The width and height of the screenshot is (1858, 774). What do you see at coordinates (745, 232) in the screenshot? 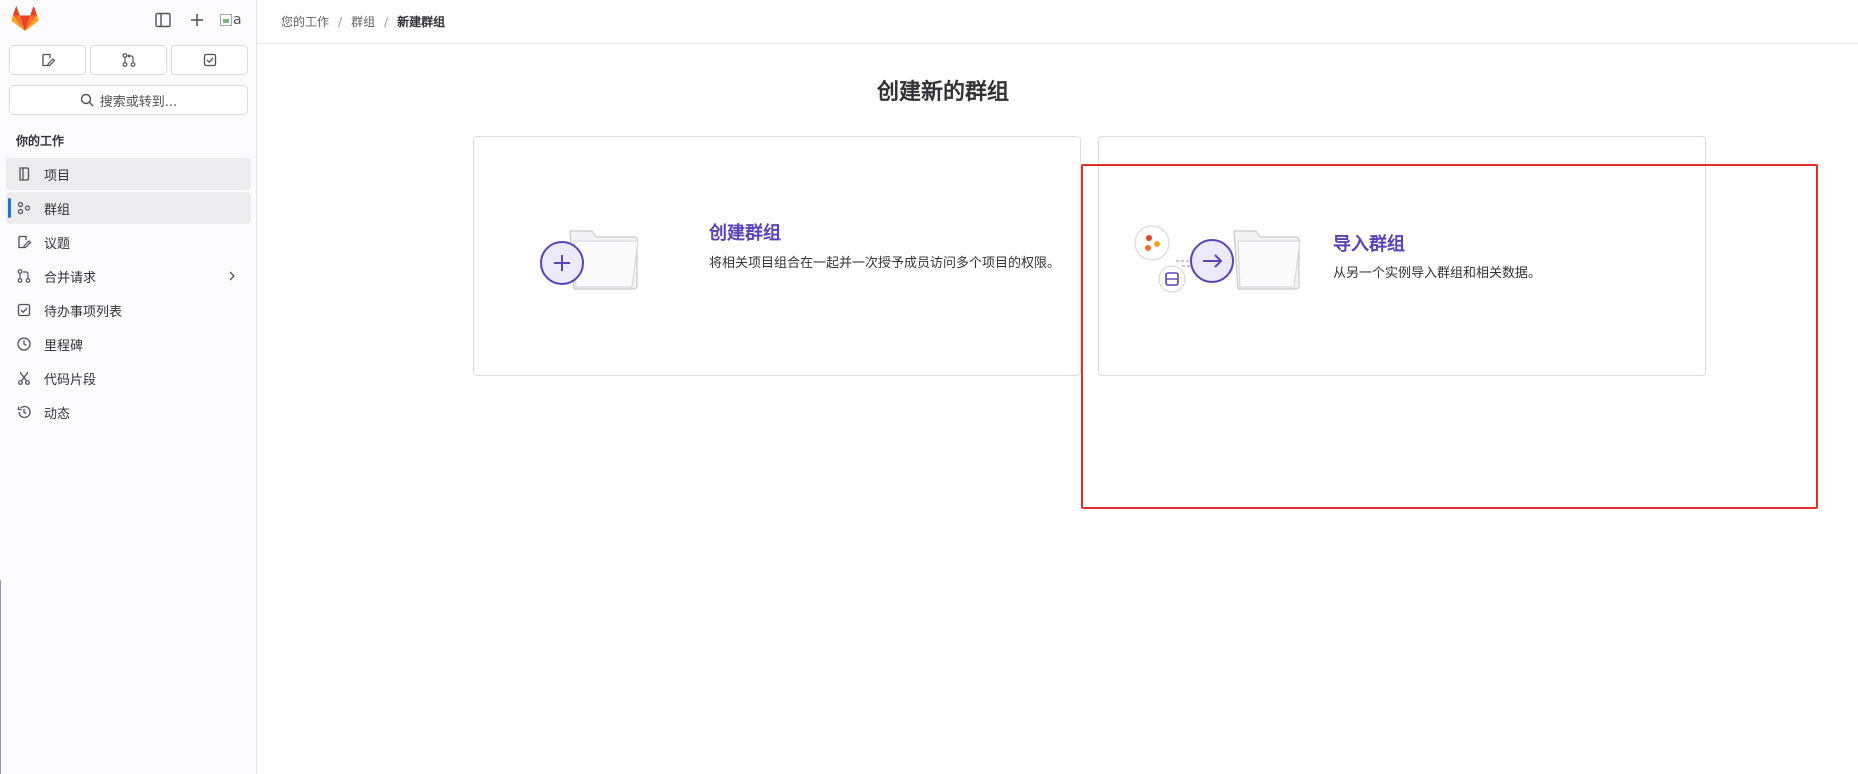
I see `create-group-title: 创建群组` at bounding box center [745, 232].